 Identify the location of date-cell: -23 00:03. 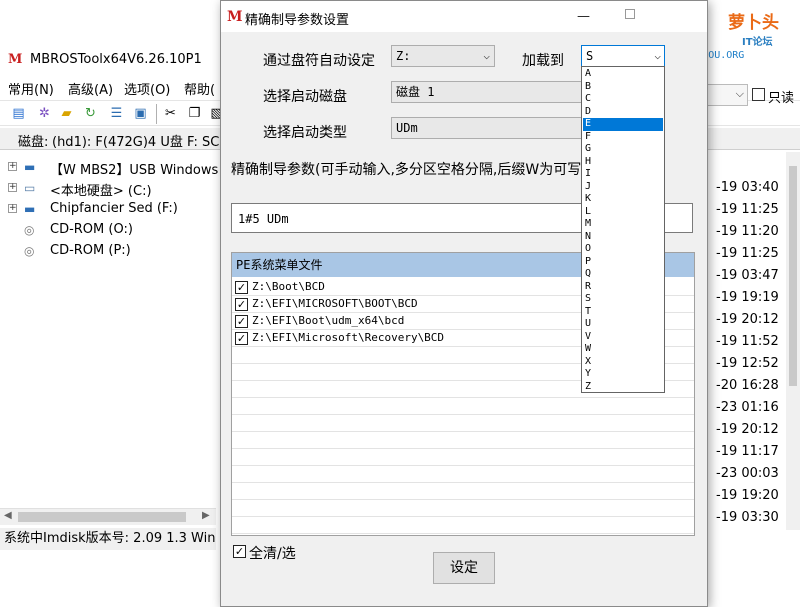
(747, 473).